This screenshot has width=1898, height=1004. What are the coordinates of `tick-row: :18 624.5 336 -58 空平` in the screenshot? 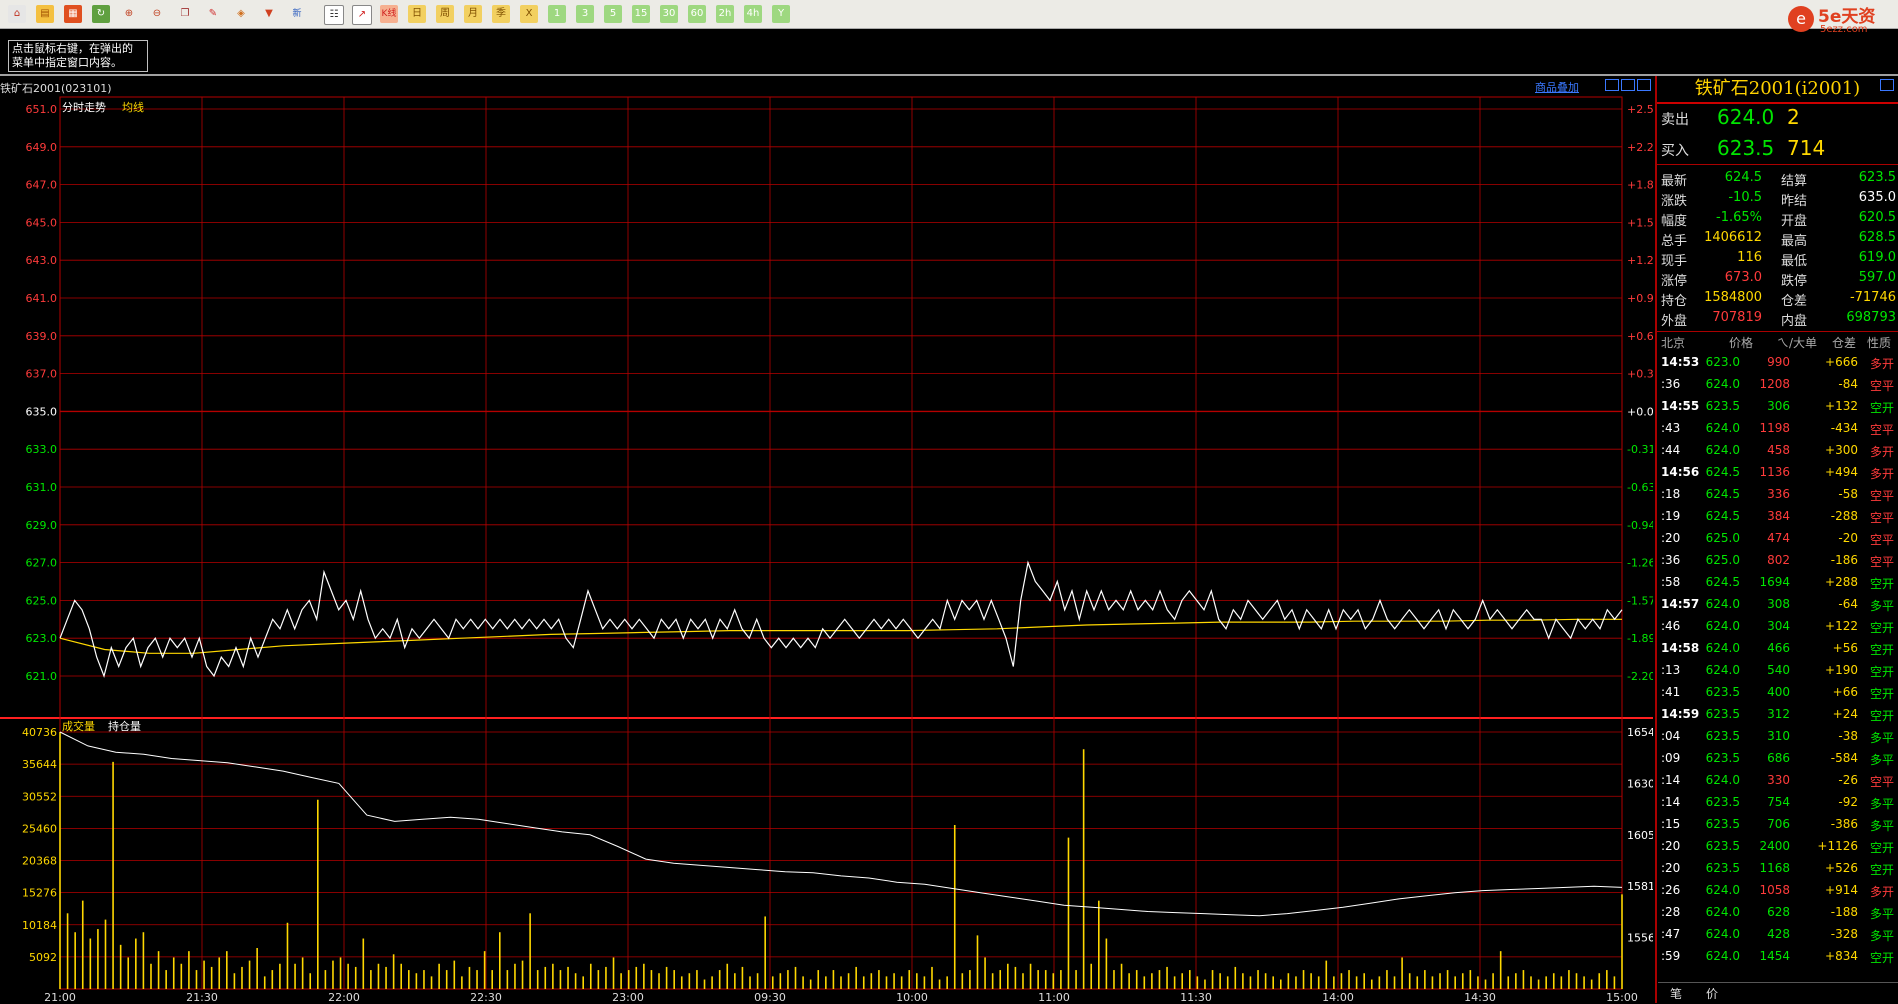 It's located at (1777, 495).